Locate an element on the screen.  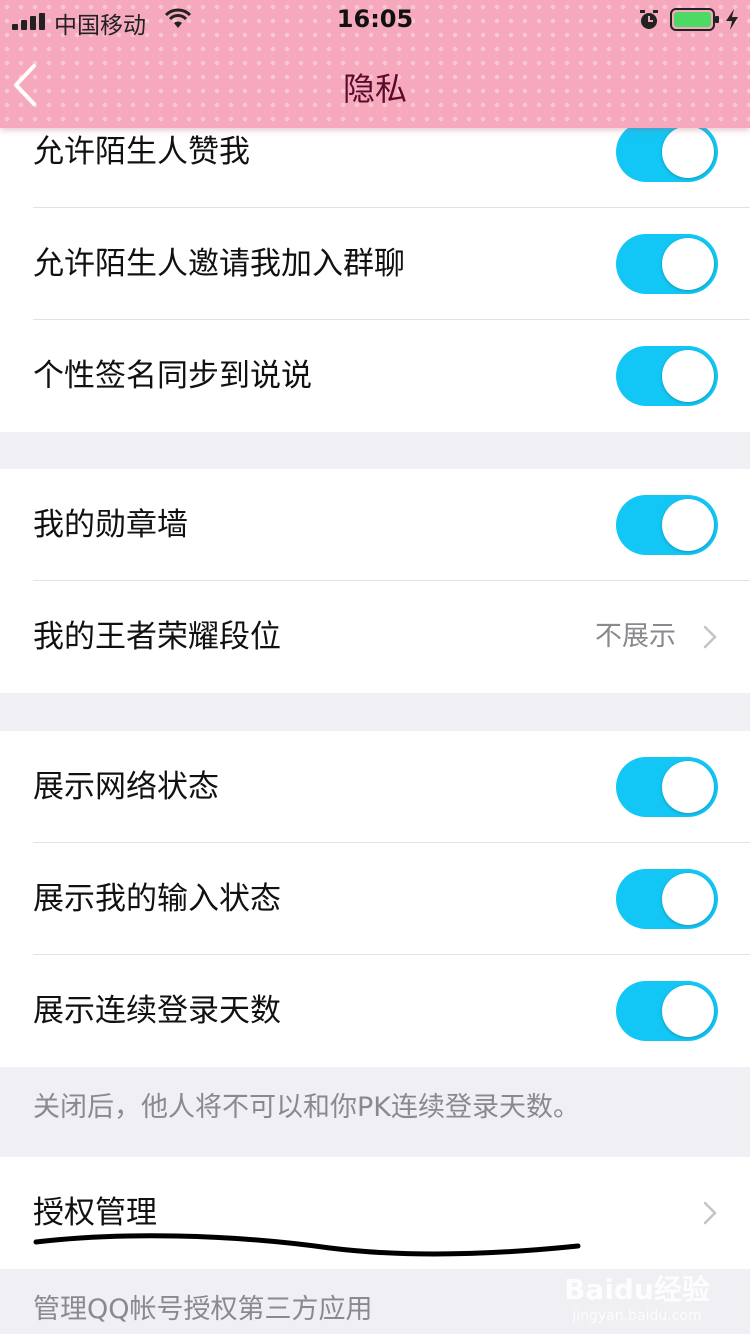
allow-stranger-invite-toggle is located at coordinates (667, 264).